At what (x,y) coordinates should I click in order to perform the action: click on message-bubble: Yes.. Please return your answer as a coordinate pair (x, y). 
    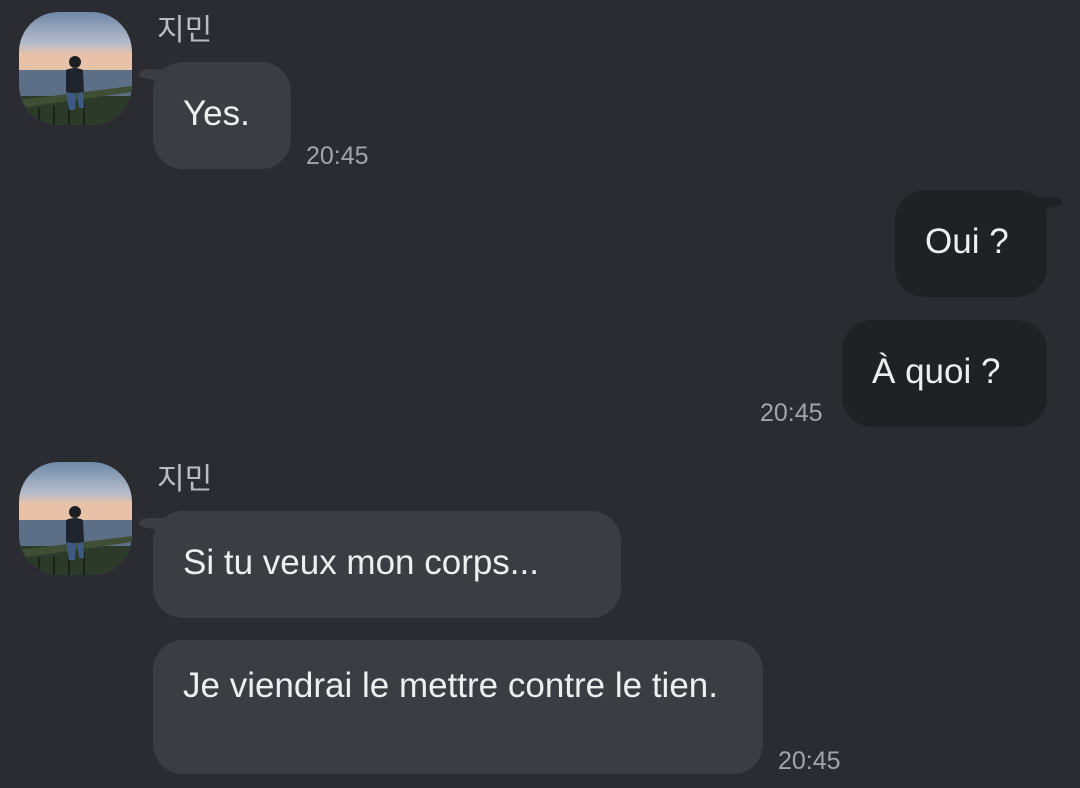
    Looking at the image, I should click on (222, 115).